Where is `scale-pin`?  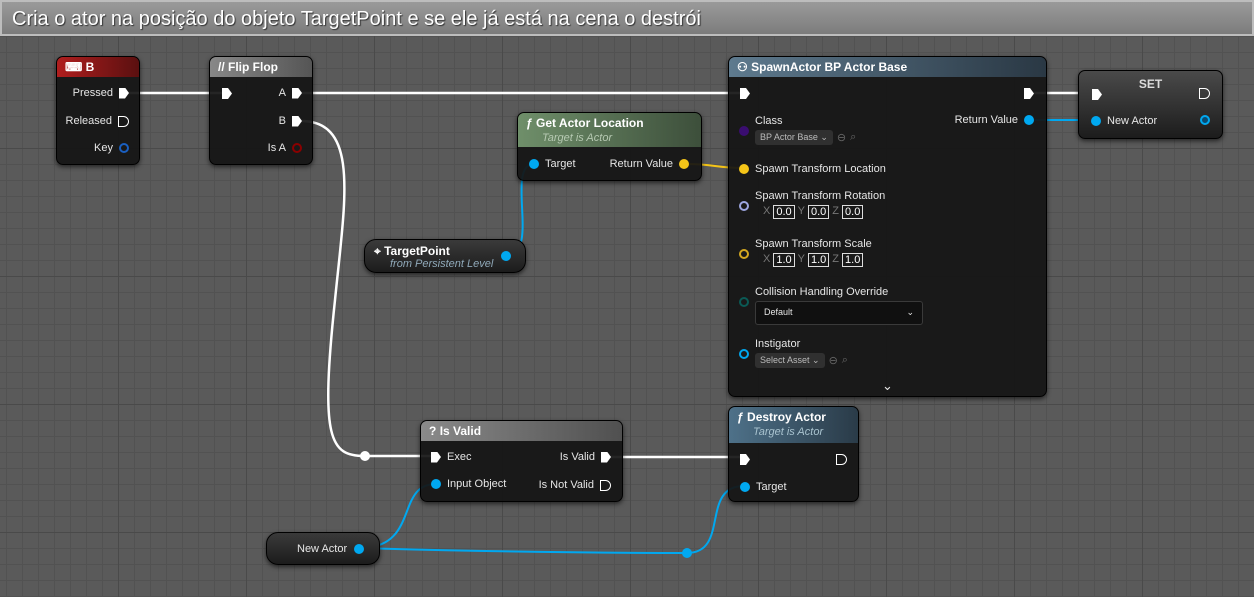 scale-pin is located at coordinates (744, 254).